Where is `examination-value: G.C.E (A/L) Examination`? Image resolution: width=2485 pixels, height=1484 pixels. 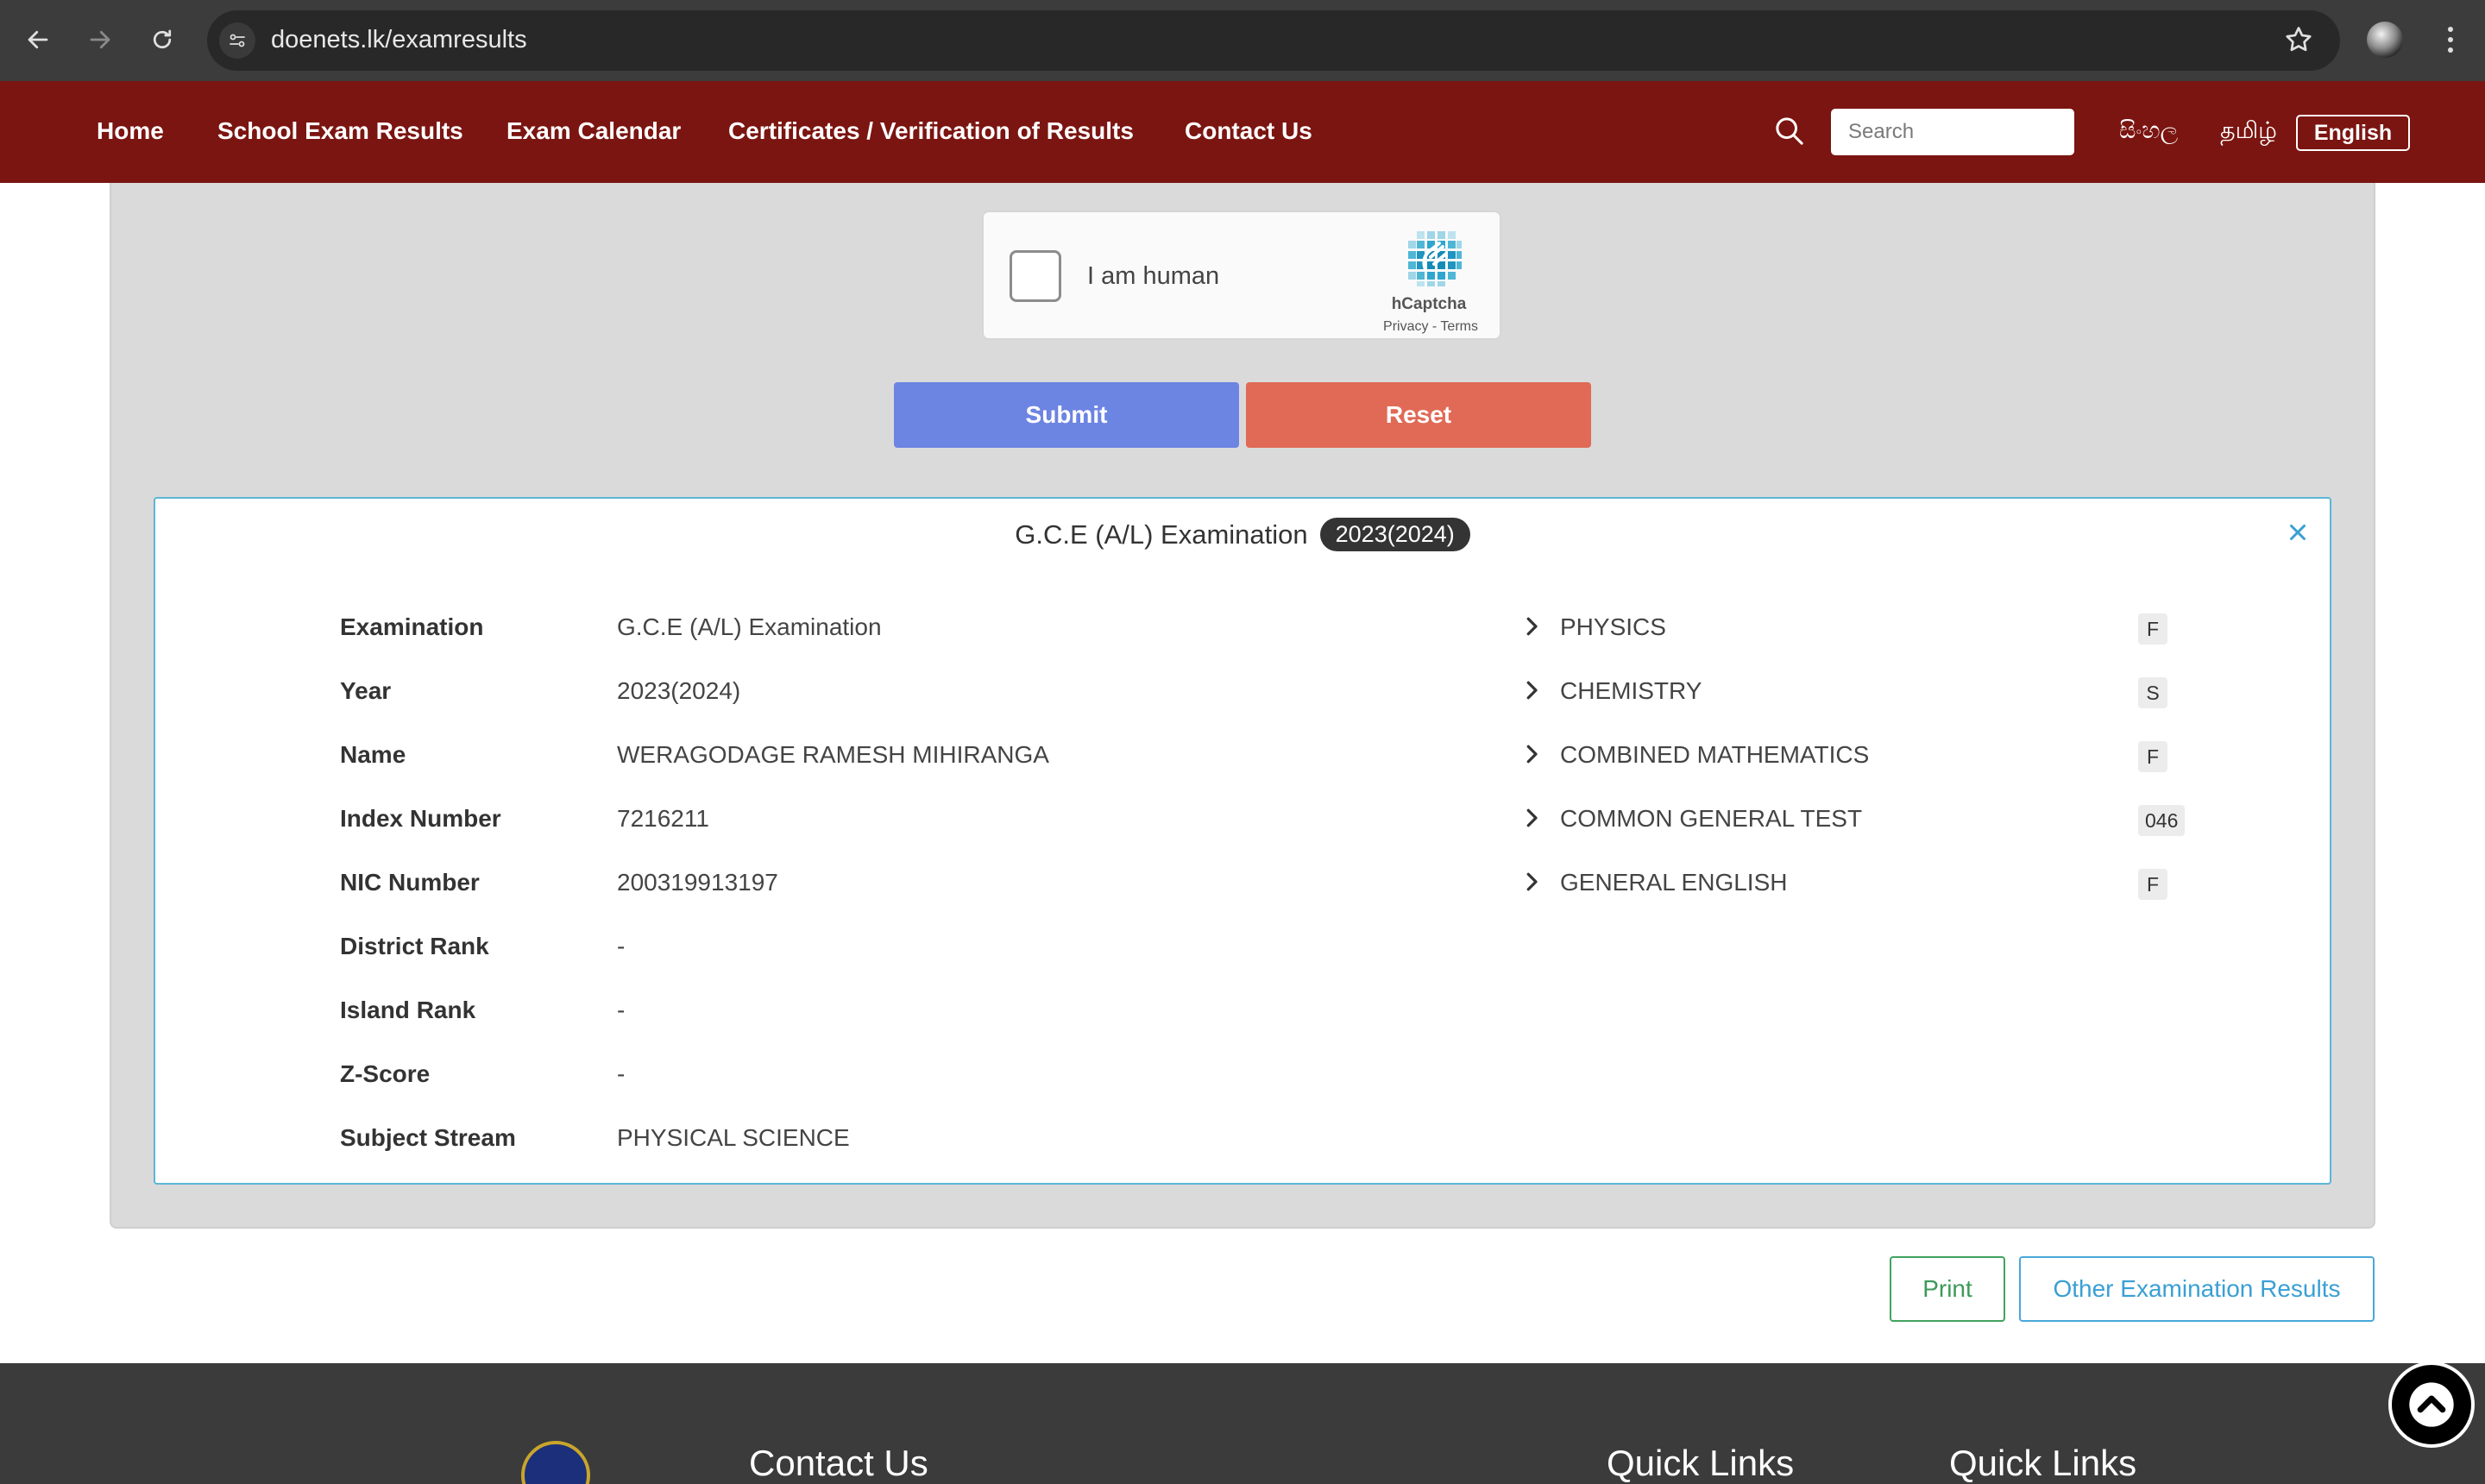 examination-value: G.C.E (A/L) Examination is located at coordinates (749, 626).